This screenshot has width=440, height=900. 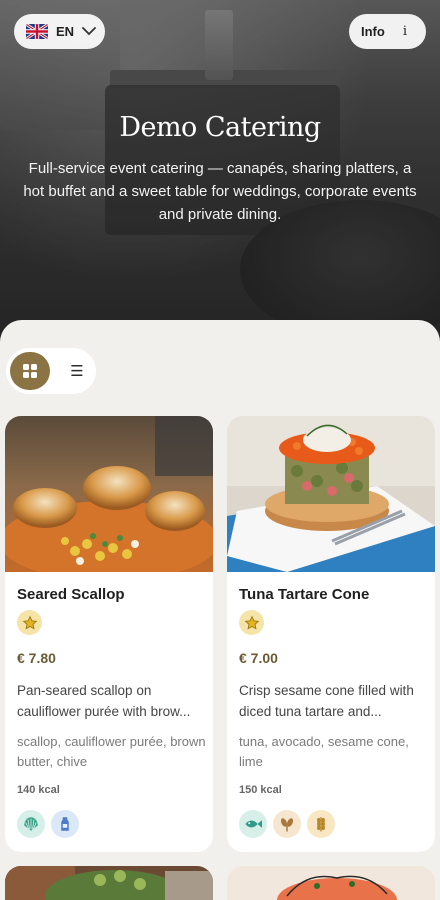 What do you see at coordinates (36, 658) in the screenshot?
I see `item-price: € 7.80` at bounding box center [36, 658].